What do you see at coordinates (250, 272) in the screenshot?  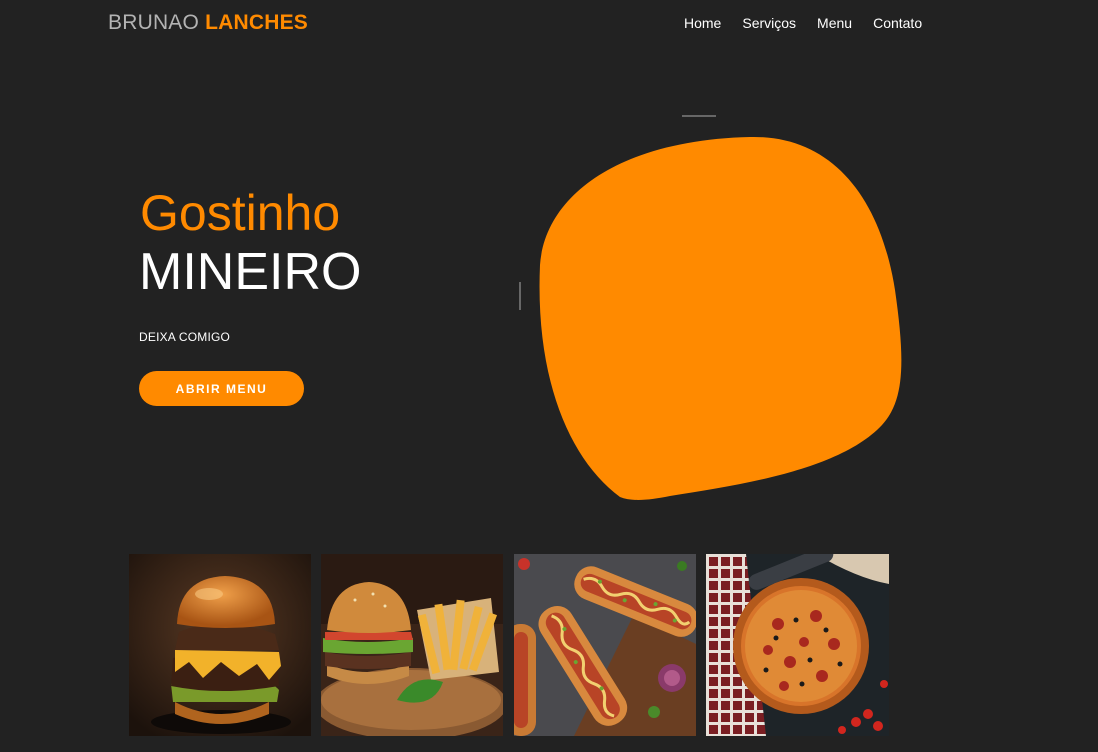 I see `hero-title-mineiro: MINEIRO` at bounding box center [250, 272].